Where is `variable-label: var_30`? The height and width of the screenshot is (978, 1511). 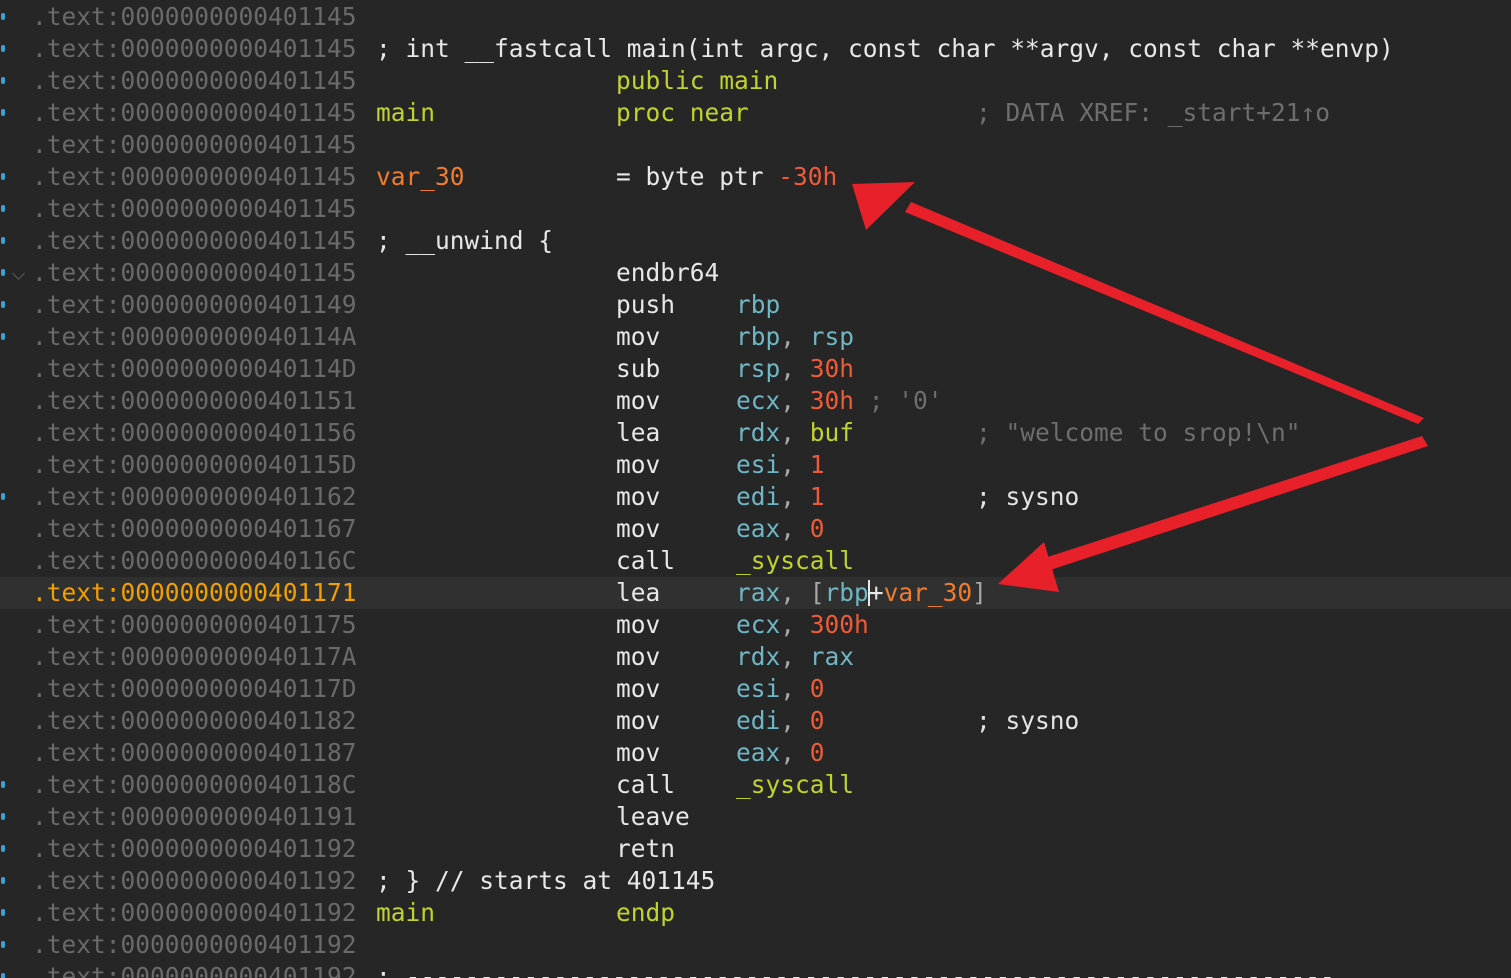
variable-label: var_30 is located at coordinates (420, 177).